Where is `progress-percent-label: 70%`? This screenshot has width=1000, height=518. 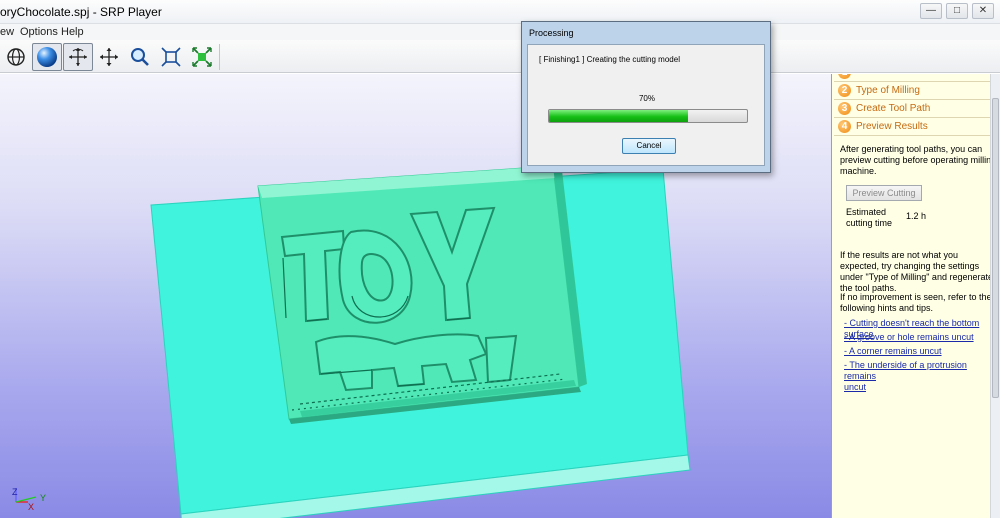 progress-percent-label: 70% is located at coordinates (646, 98).